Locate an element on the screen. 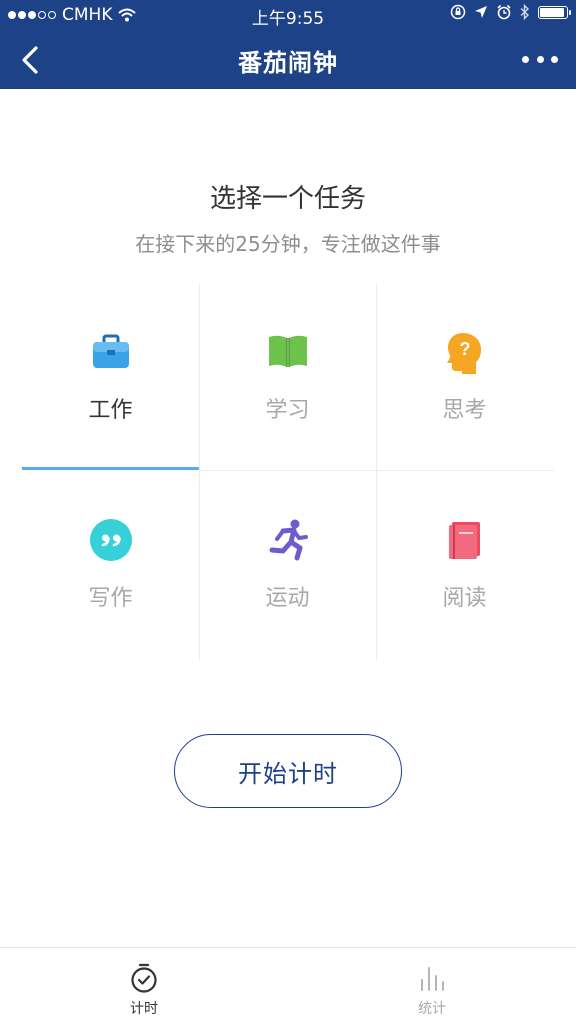 Image resolution: width=576 pixels, height=1025 pixels. task-subheading: 在接下来的25分钟，专注做这件事 is located at coordinates (288, 244).